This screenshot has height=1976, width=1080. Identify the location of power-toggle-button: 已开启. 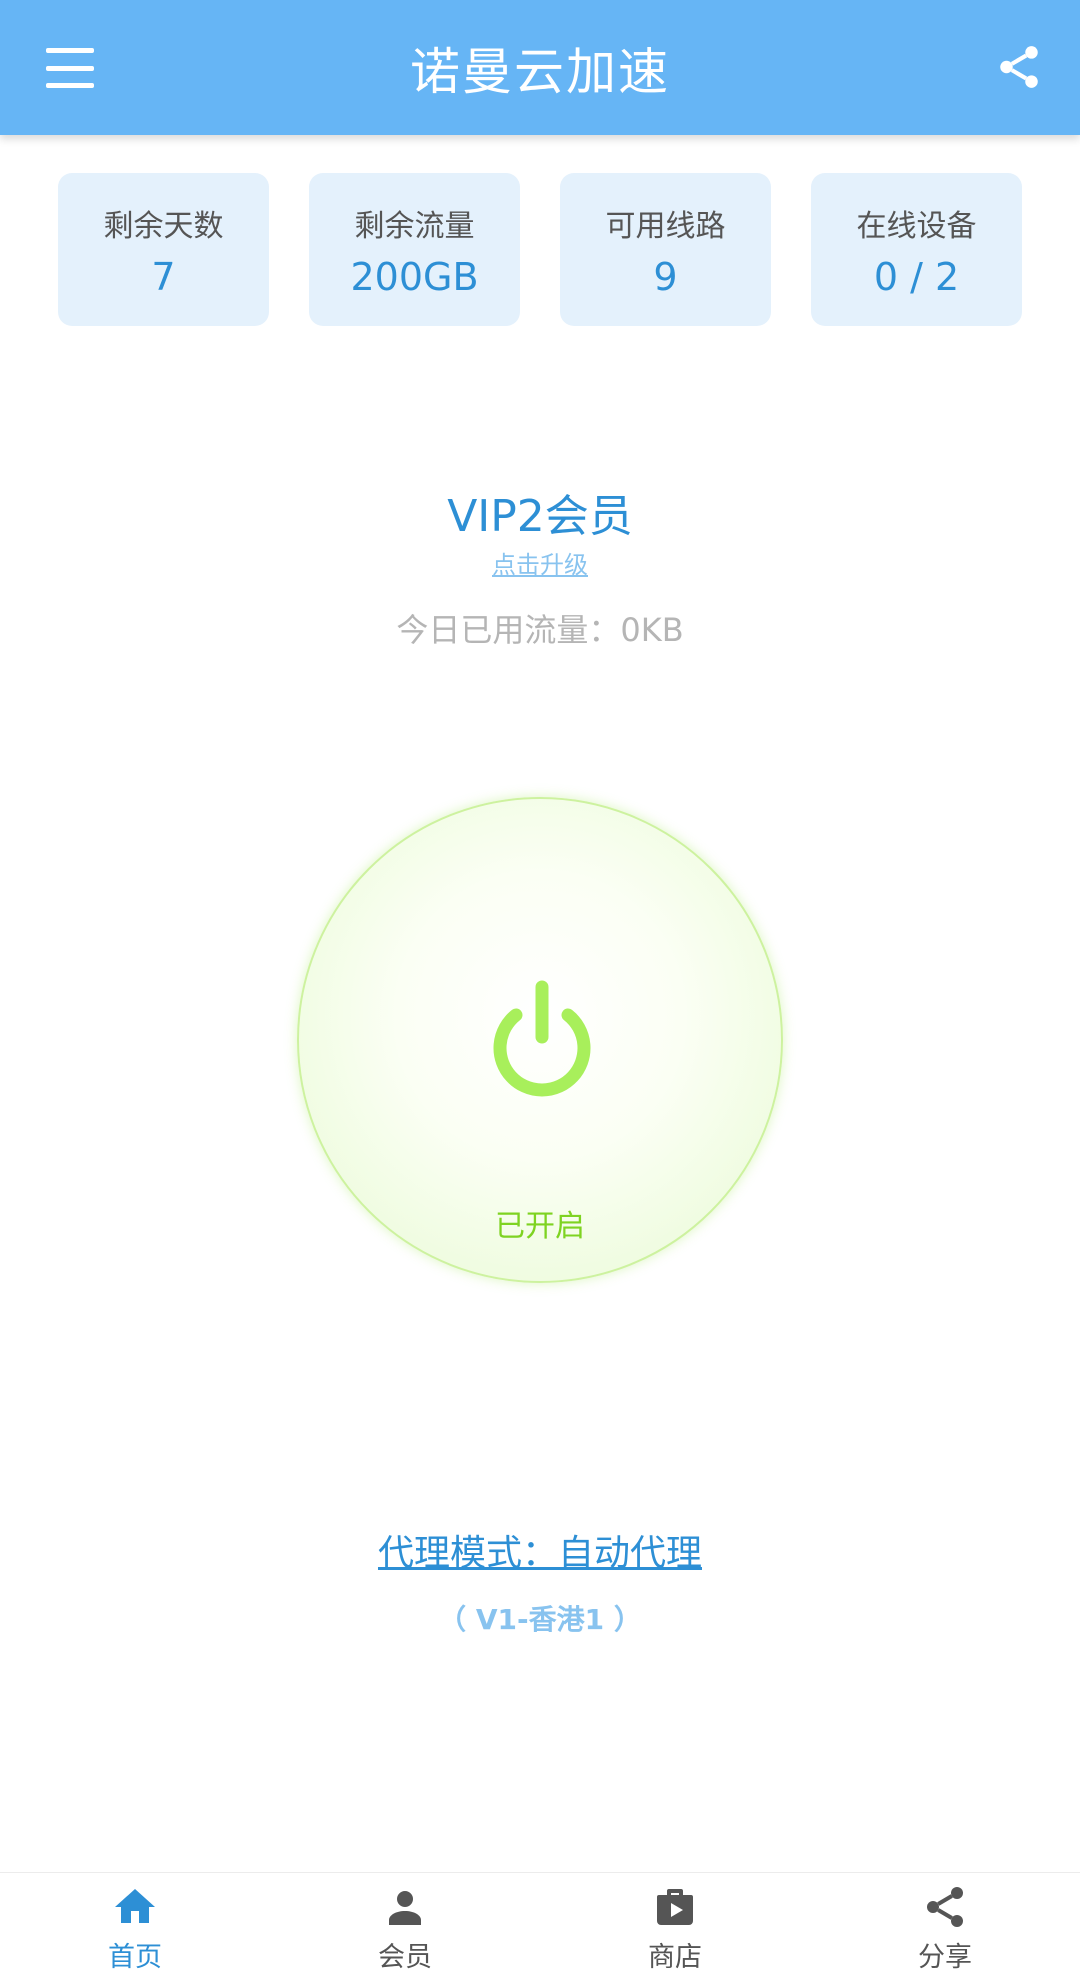
(540, 1040).